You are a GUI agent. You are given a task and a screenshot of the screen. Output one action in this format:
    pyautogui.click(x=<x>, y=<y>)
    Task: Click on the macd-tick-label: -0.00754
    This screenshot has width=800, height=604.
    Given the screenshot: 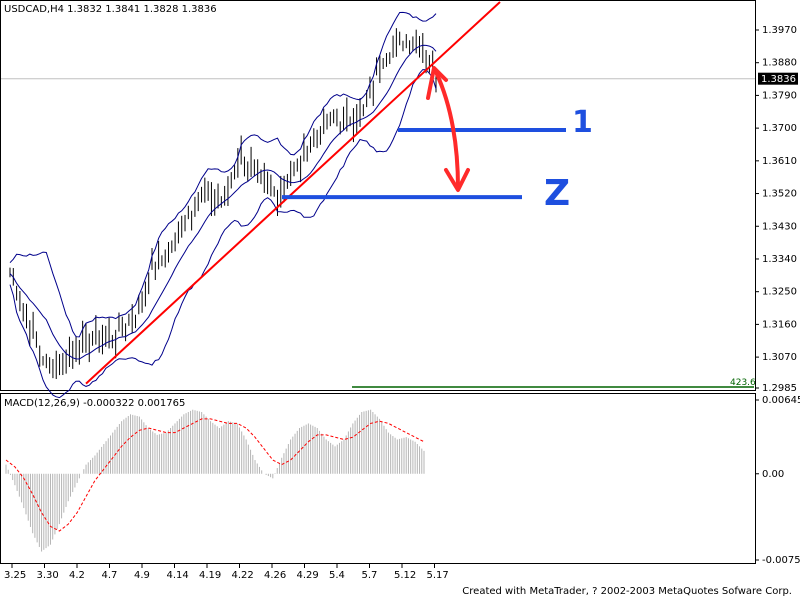 What is the action you would take?
    pyautogui.click(x=781, y=560)
    